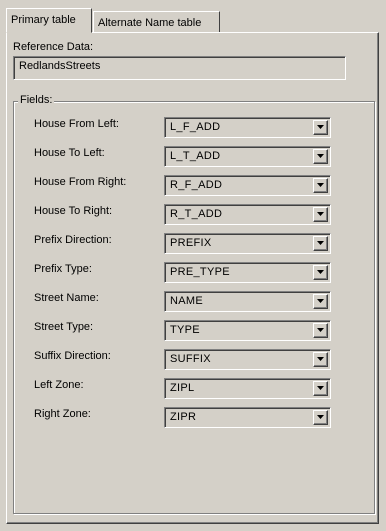  What do you see at coordinates (247, 359) in the screenshot?
I see `combo-suffix-direction: SUFFIX` at bounding box center [247, 359].